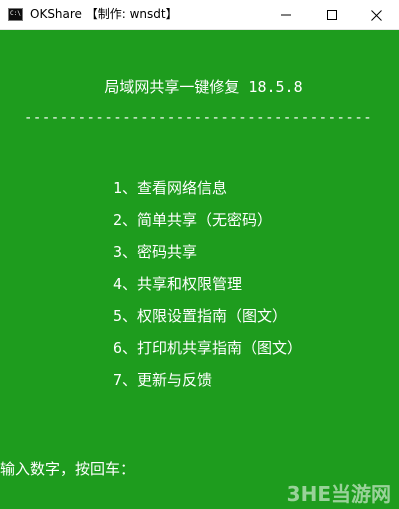  I want to click on close-button, so click(376, 15).